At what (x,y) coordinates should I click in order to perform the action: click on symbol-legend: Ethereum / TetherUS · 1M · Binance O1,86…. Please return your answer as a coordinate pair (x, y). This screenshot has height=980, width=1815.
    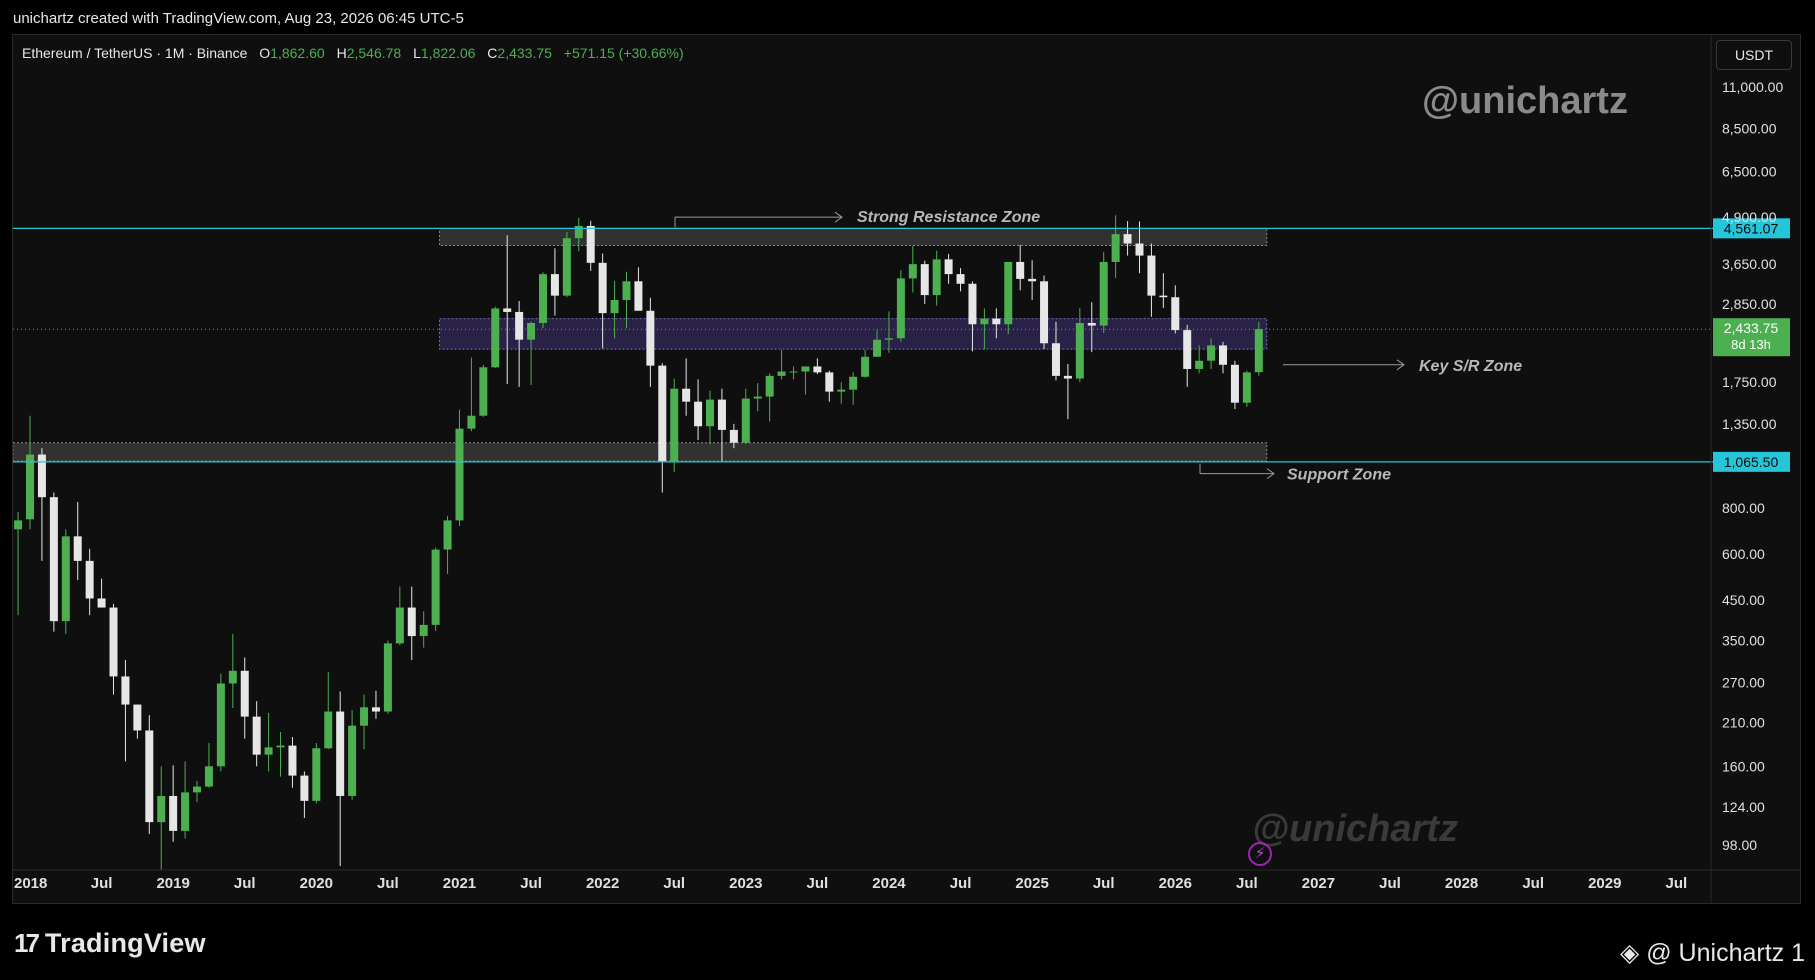
    Looking at the image, I should click on (353, 53).